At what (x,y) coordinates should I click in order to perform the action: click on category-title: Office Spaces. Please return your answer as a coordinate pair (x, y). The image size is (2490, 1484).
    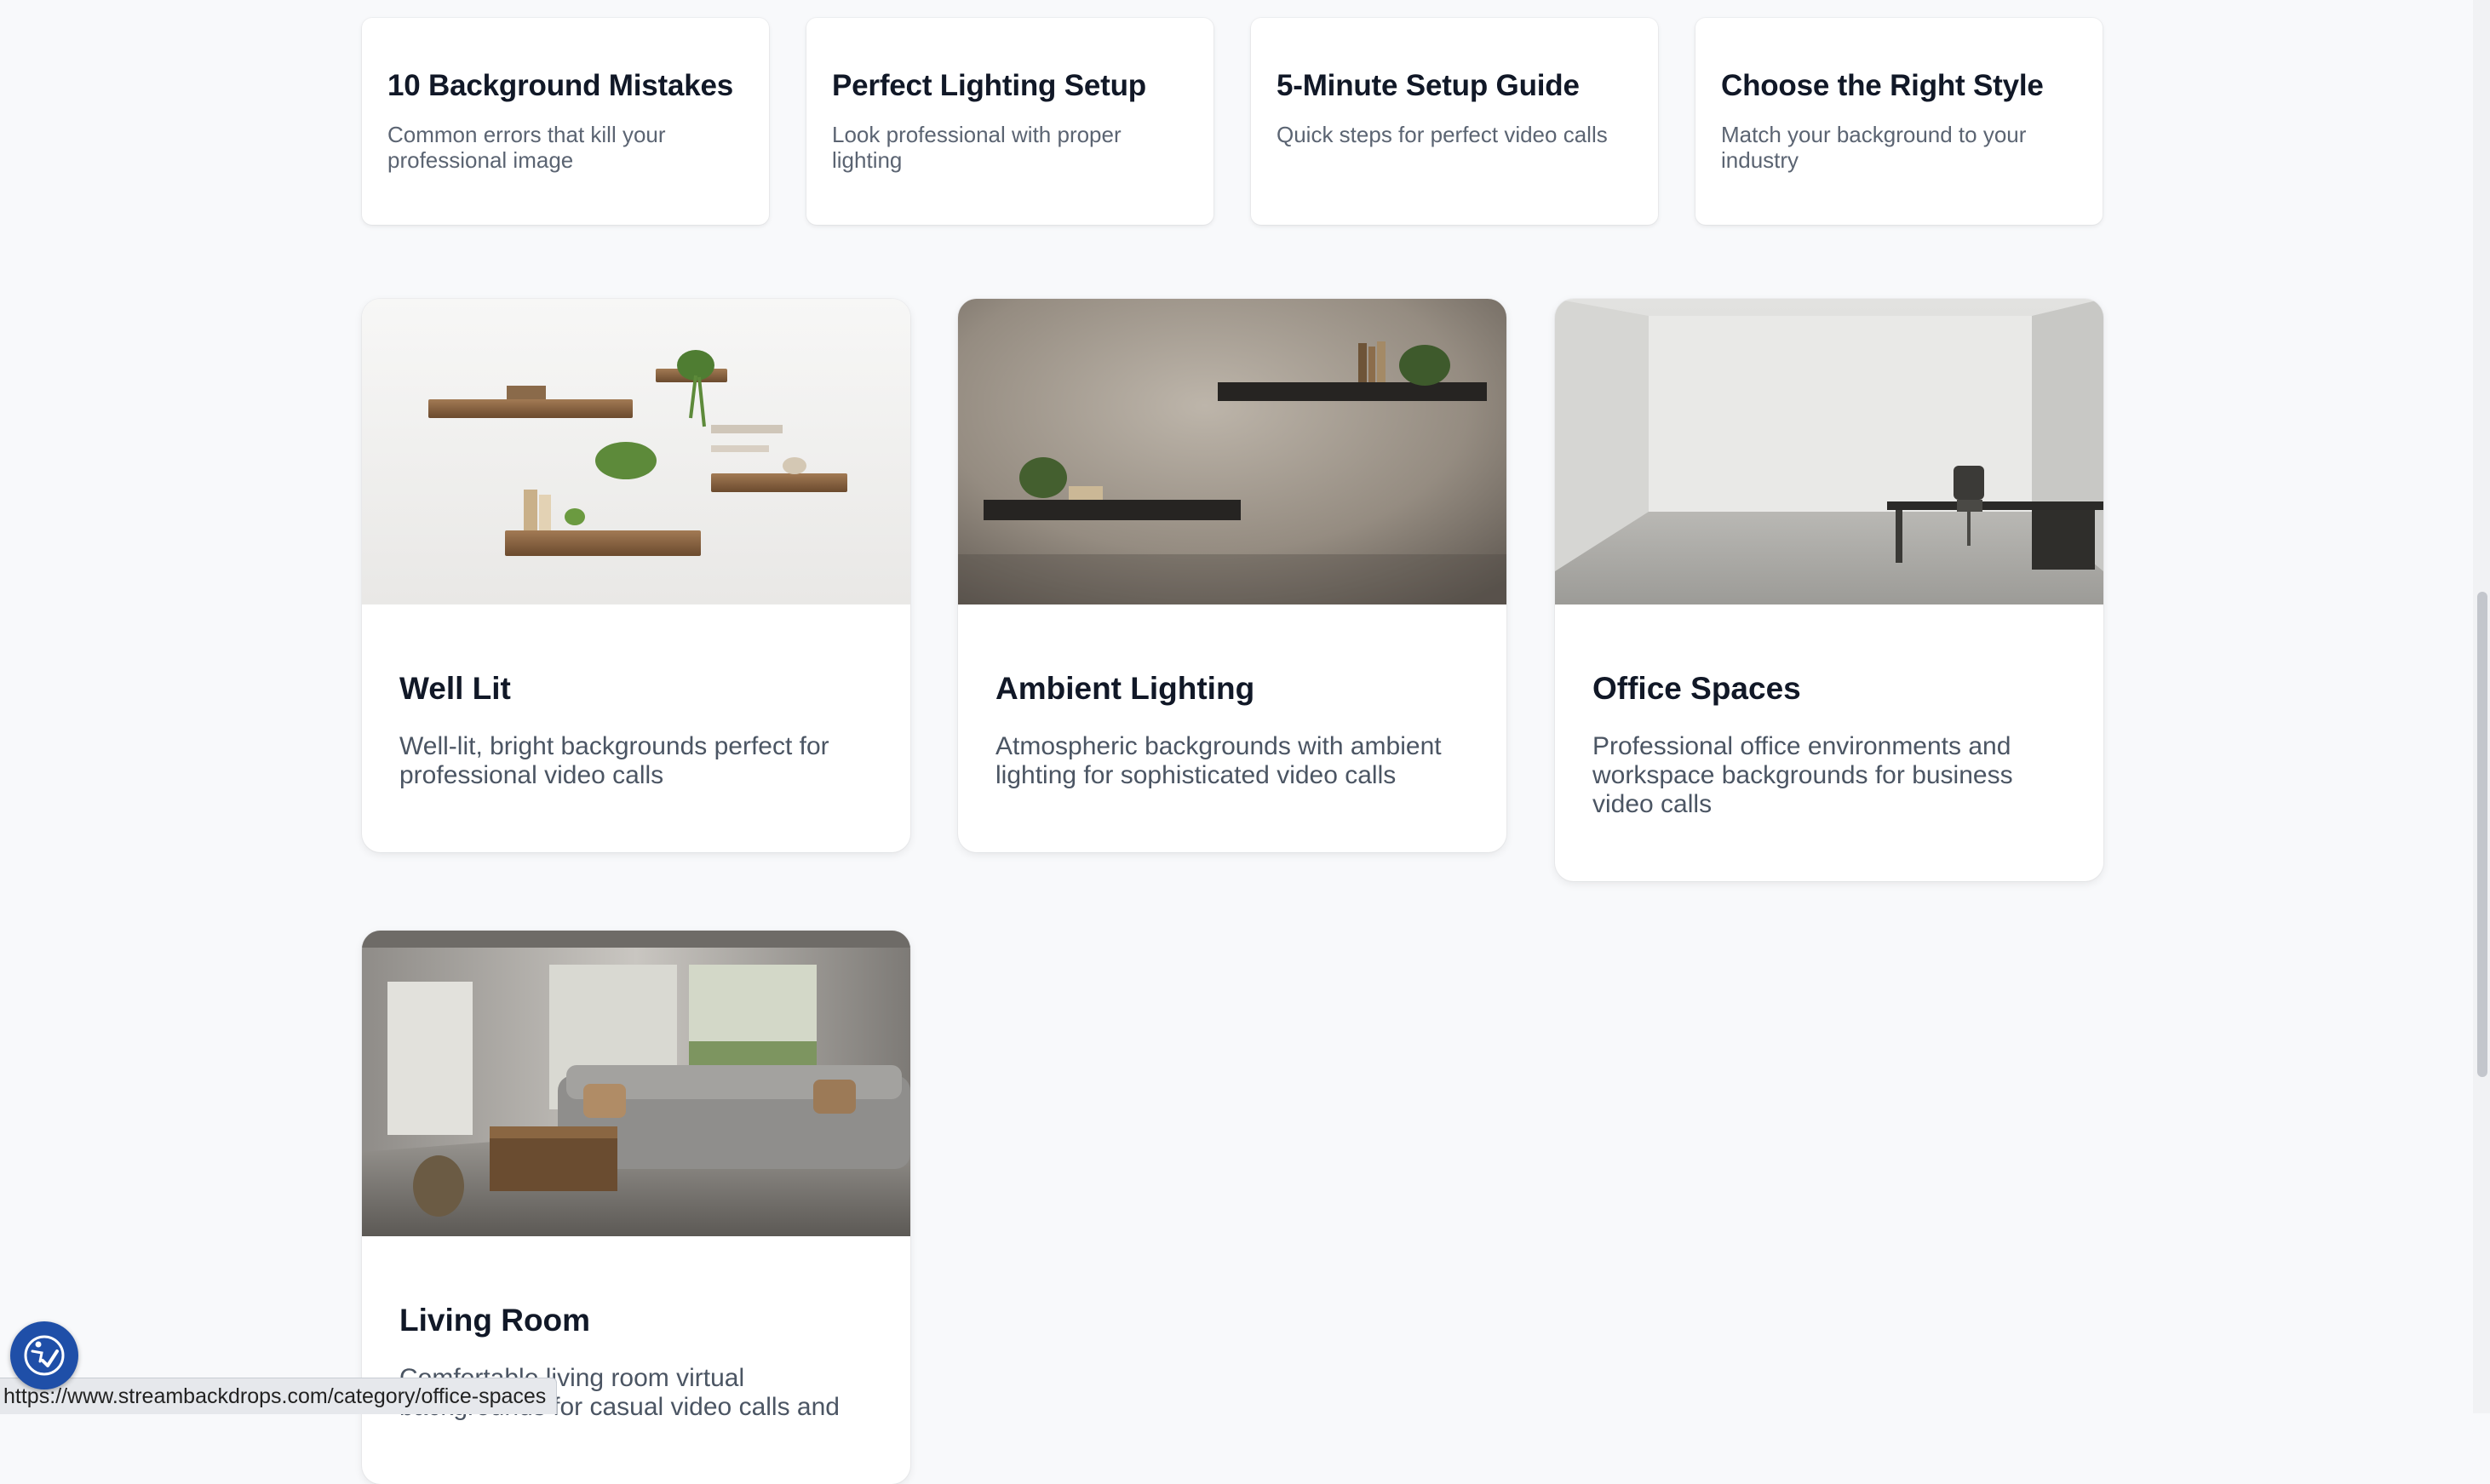
    Looking at the image, I should click on (1696, 688).